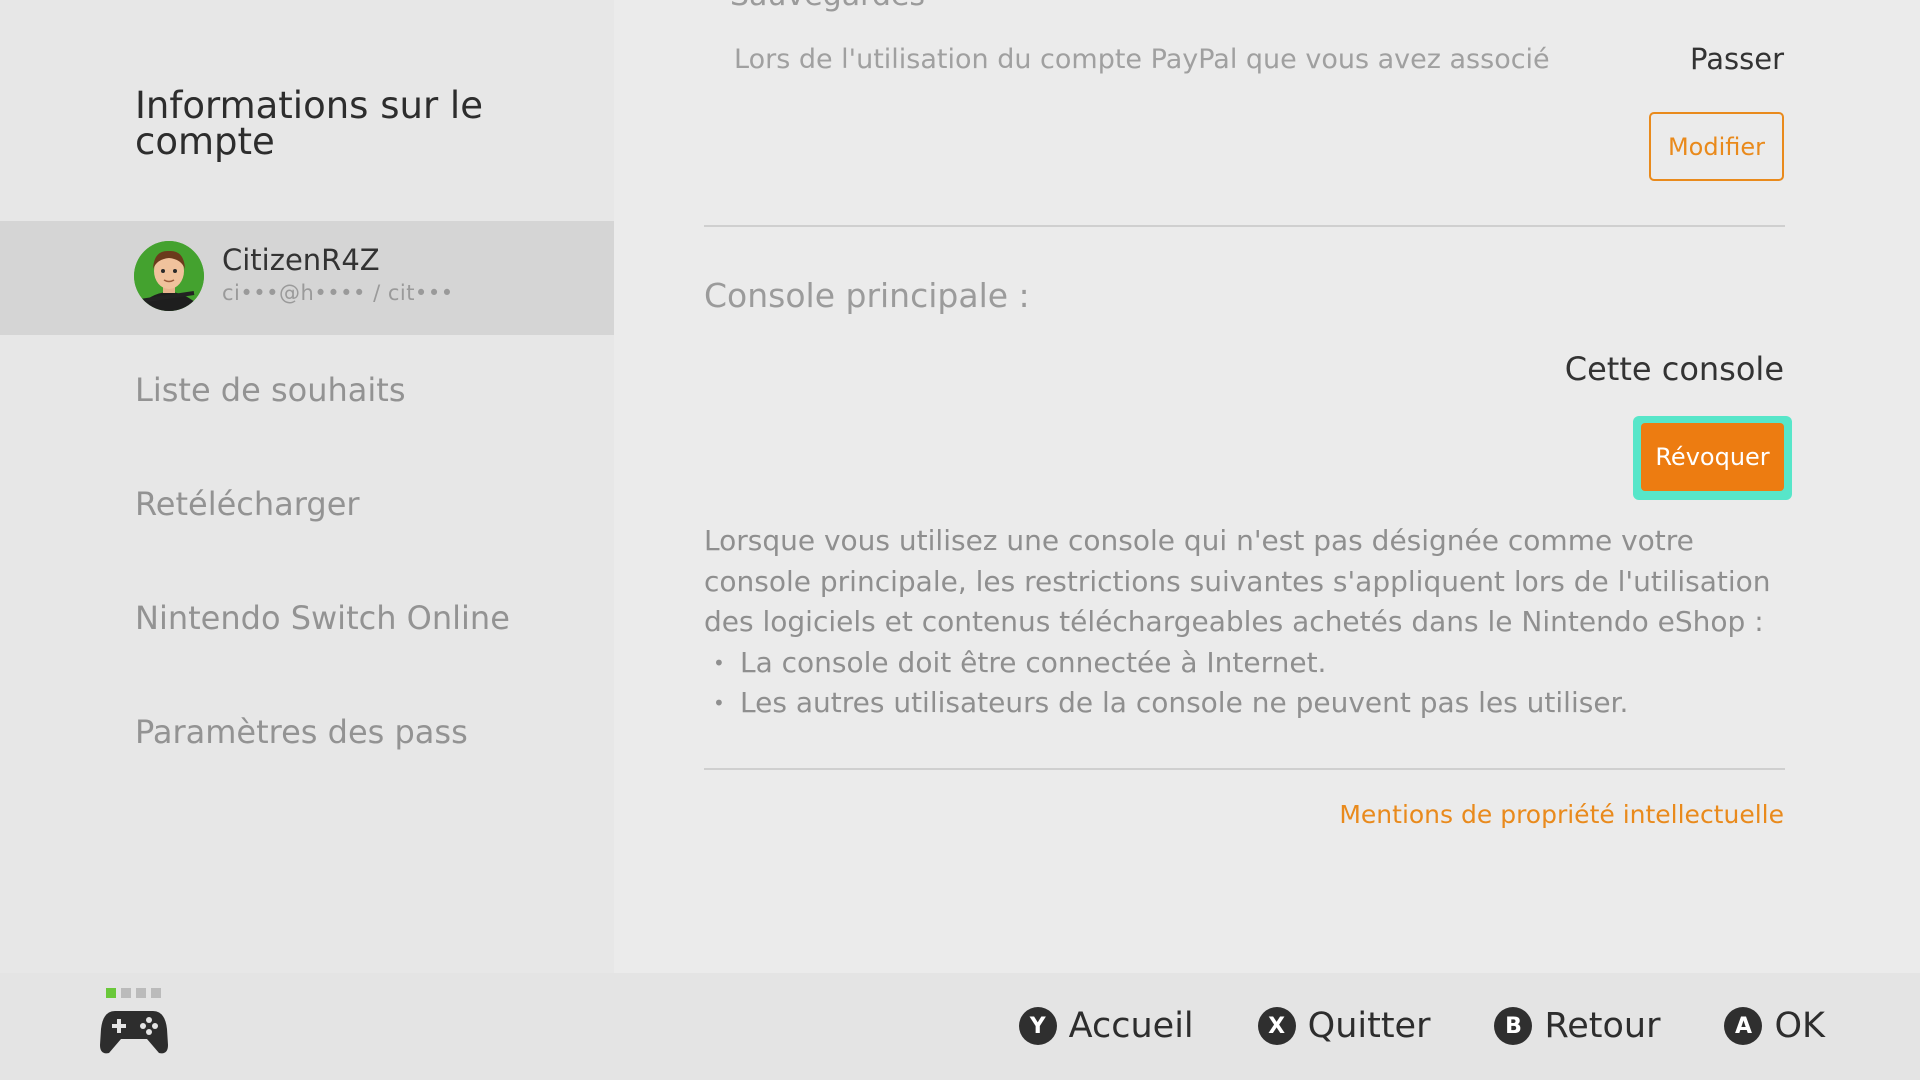 This screenshot has height=1080, width=1920. Describe the element at coordinates (133, 993) in the screenshot. I see `player-indicator` at that location.